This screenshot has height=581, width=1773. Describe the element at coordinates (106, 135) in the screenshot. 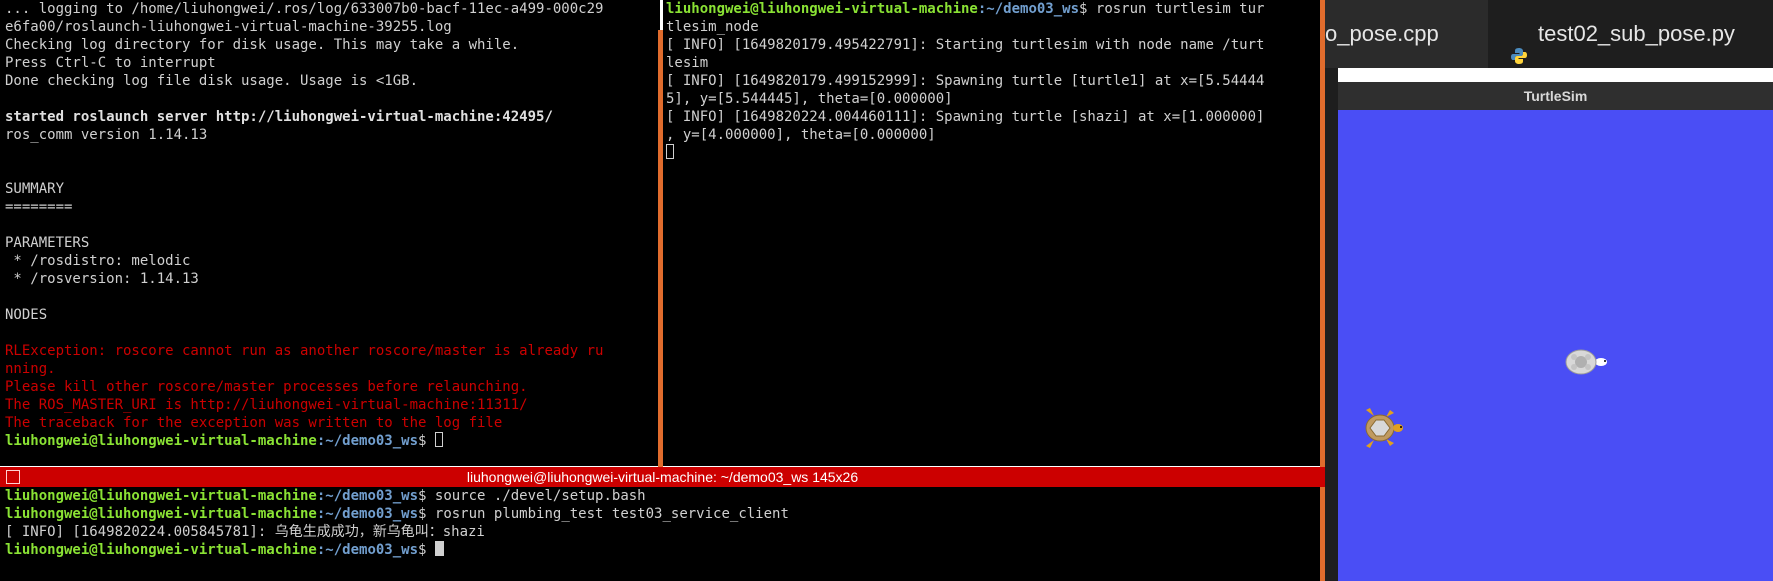

I see `terminal-line: ros_comm version 1.14.13` at that location.